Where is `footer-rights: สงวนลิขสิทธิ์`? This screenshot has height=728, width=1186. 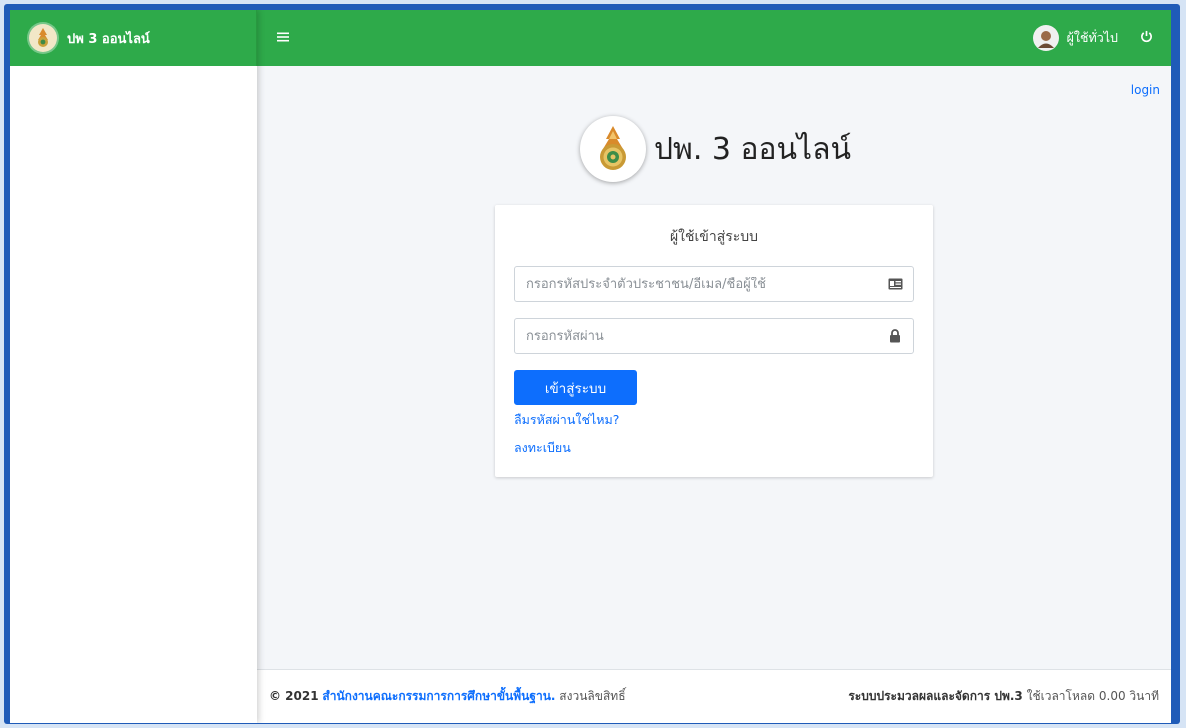
footer-rights: สงวนลิขสิทธิ์ is located at coordinates (590, 696).